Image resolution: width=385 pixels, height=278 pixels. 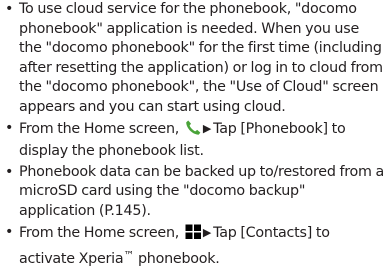 I want to click on app-grid-icon, so click(x=193, y=235).